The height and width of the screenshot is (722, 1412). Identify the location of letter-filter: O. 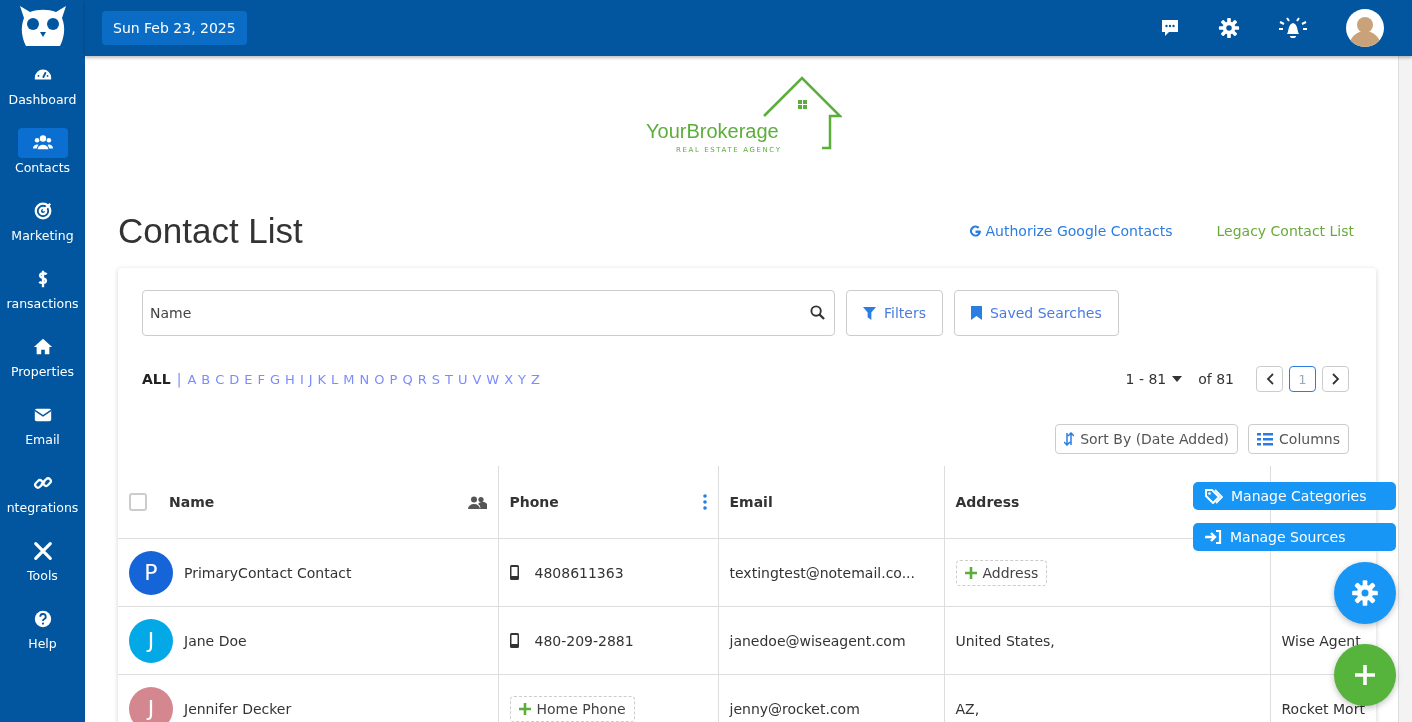
(379, 379).